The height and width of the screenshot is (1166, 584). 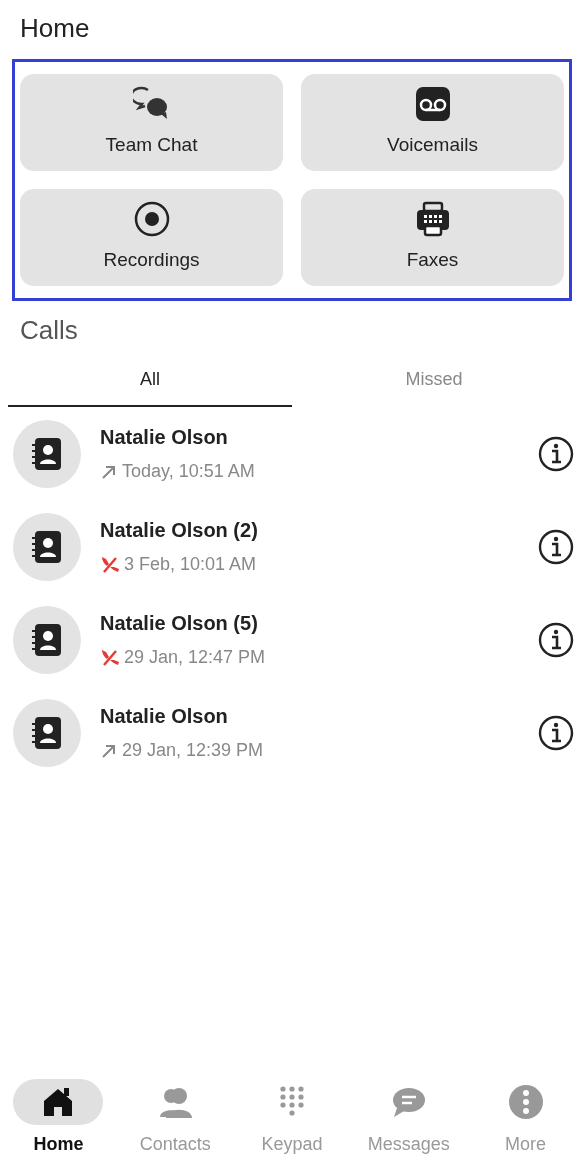 What do you see at coordinates (179, 530) in the screenshot?
I see `contact-name: Natalie Olson (2)` at bounding box center [179, 530].